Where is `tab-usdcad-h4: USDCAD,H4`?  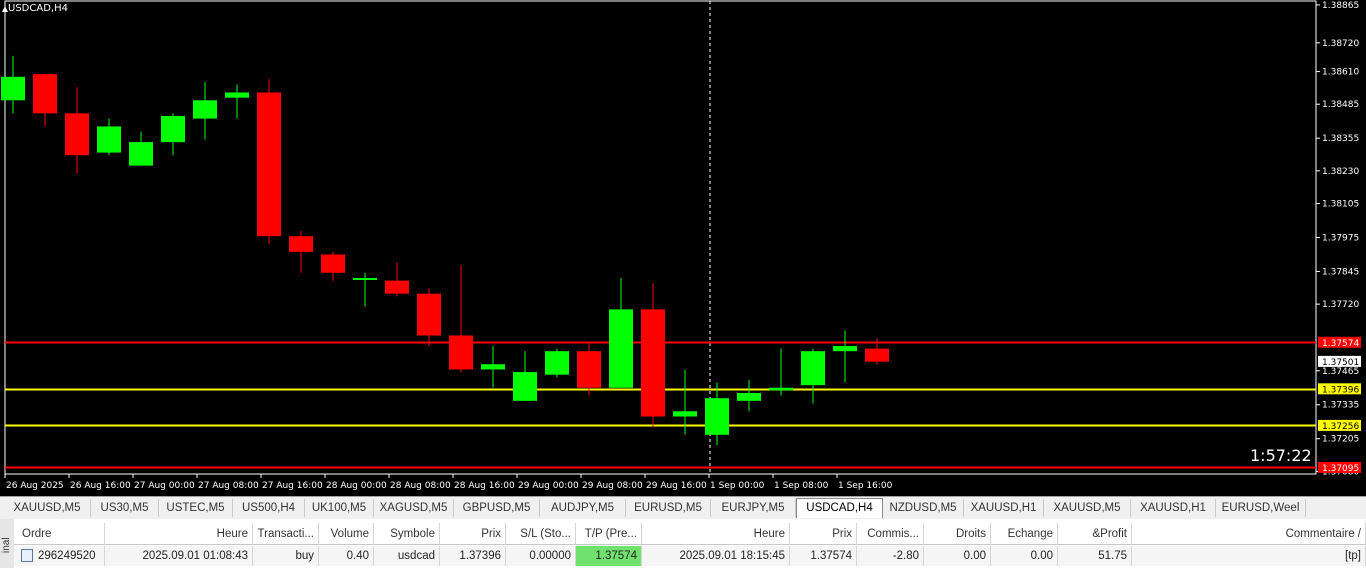
tab-usdcad-h4: USDCAD,H4 is located at coordinates (839, 508).